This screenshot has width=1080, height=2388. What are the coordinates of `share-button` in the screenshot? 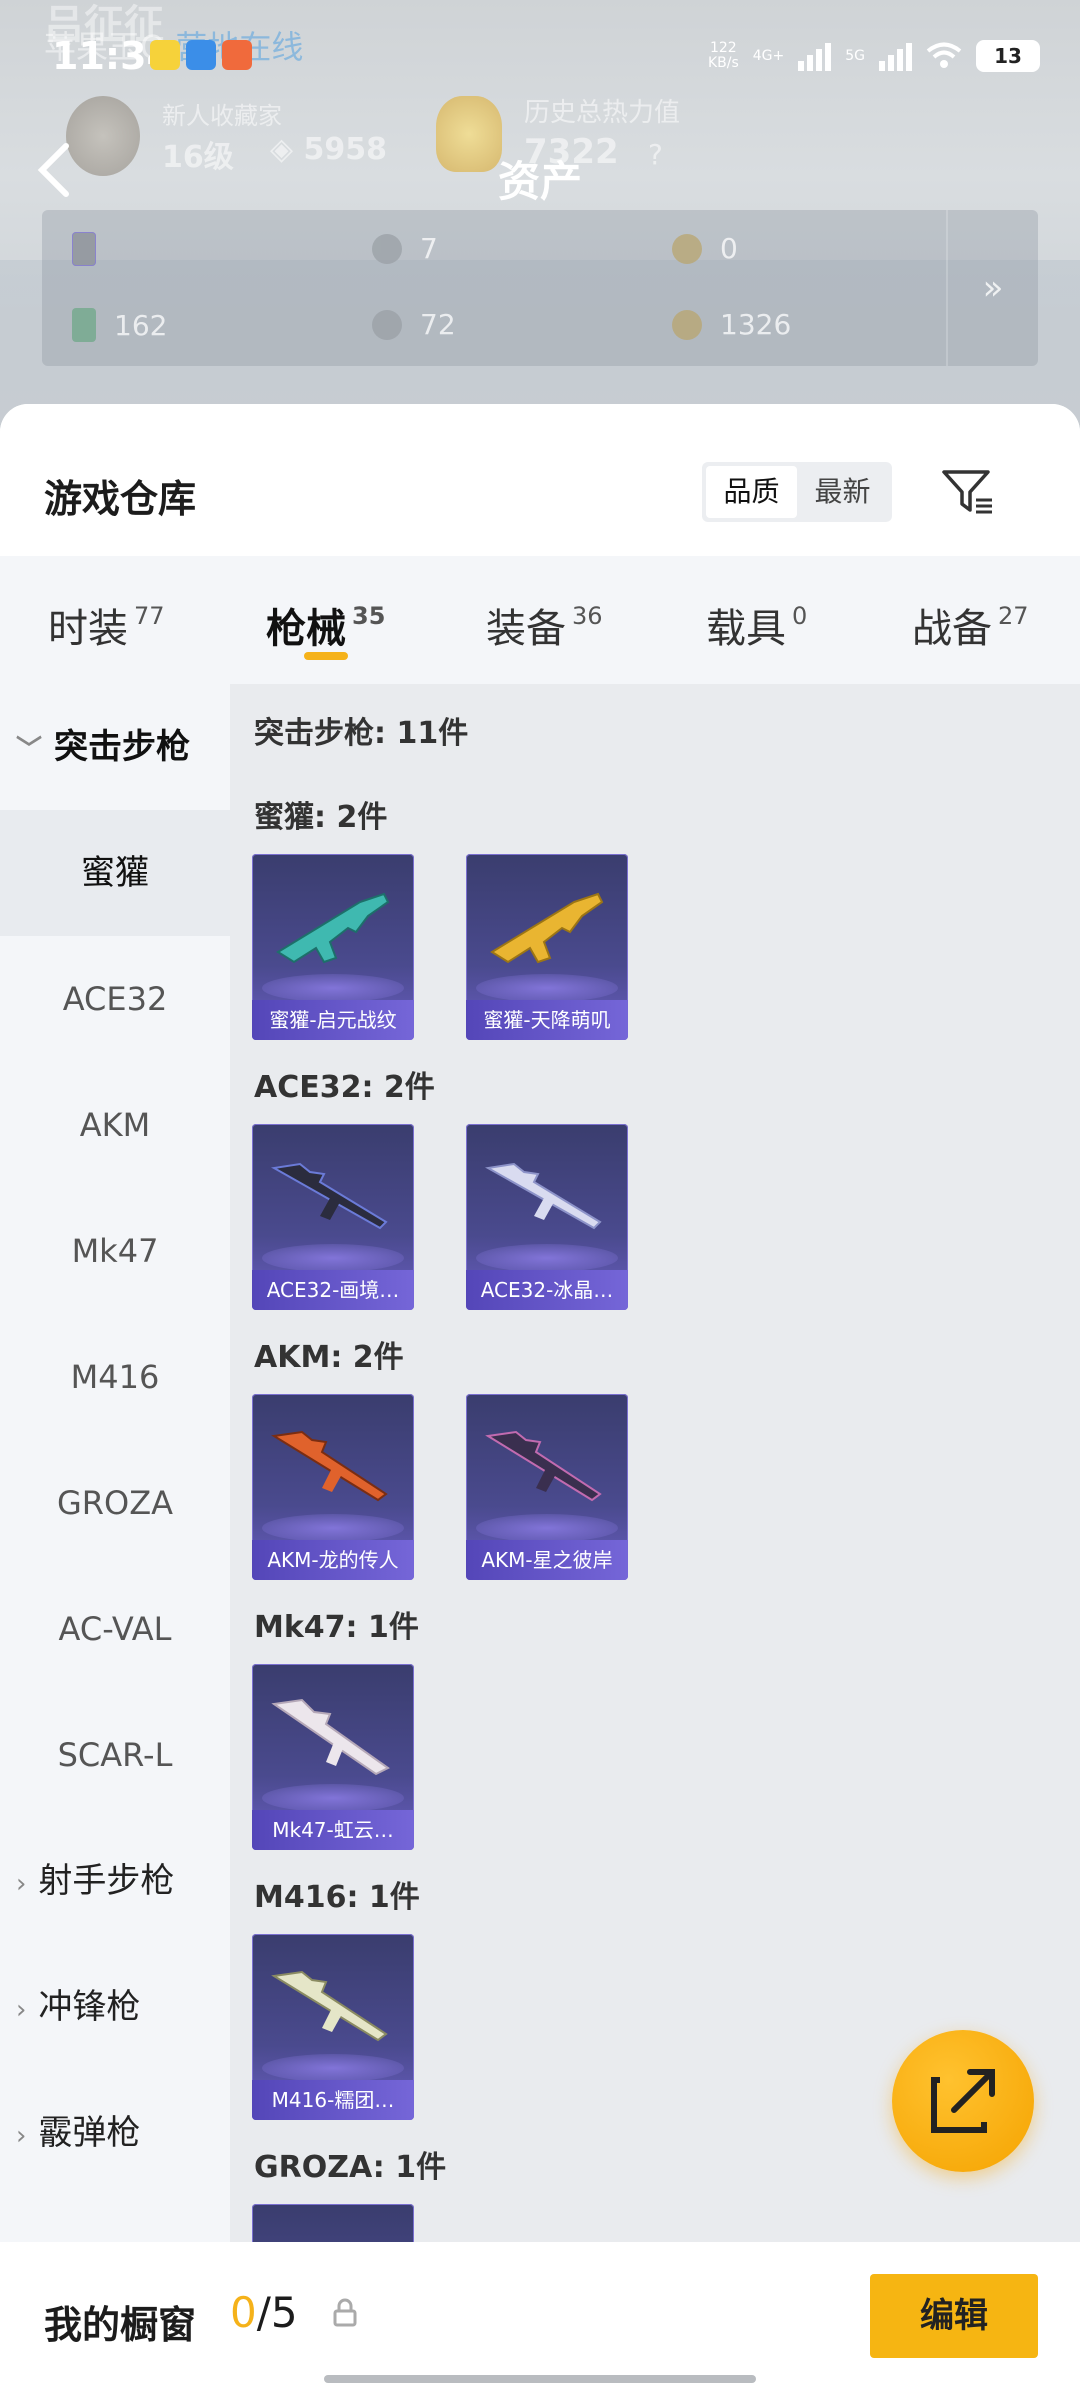 It's located at (963, 2101).